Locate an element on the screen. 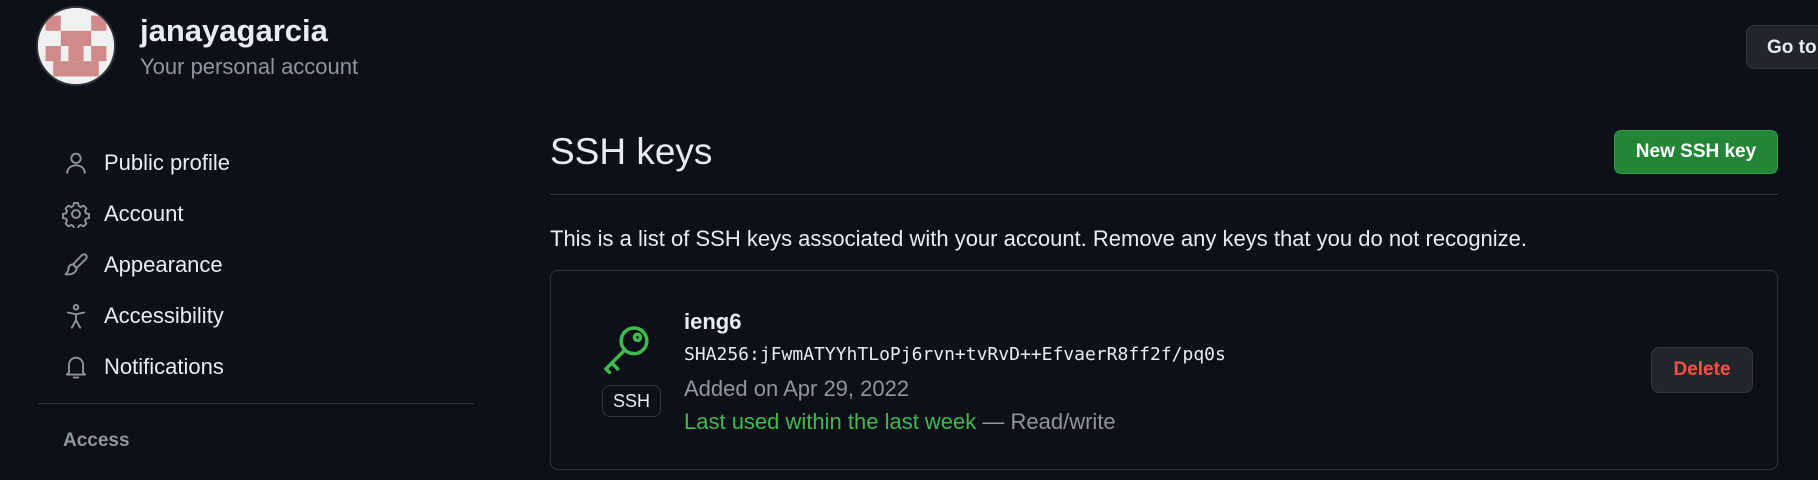  title-divider is located at coordinates (1164, 194).